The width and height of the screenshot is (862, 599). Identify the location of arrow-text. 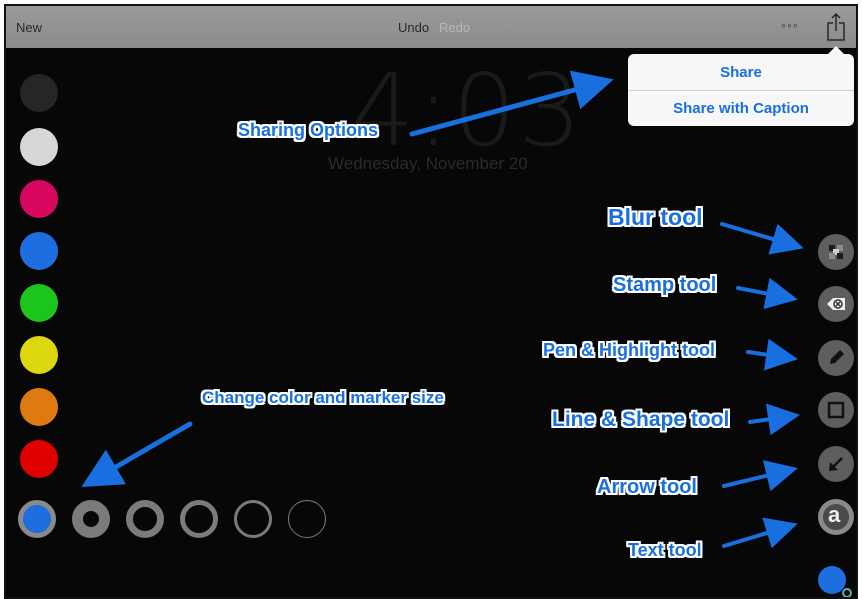
(760, 533).